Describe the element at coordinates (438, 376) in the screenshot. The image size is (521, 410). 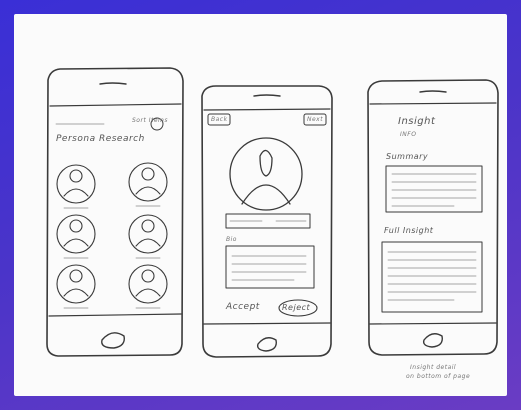
I see `caption-line-2: on bottom of page` at that location.